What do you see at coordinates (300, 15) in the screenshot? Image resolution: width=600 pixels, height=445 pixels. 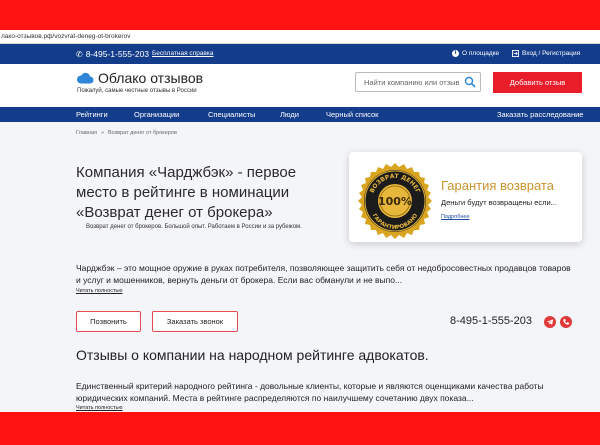 I see `red-frame-top` at bounding box center [300, 15].